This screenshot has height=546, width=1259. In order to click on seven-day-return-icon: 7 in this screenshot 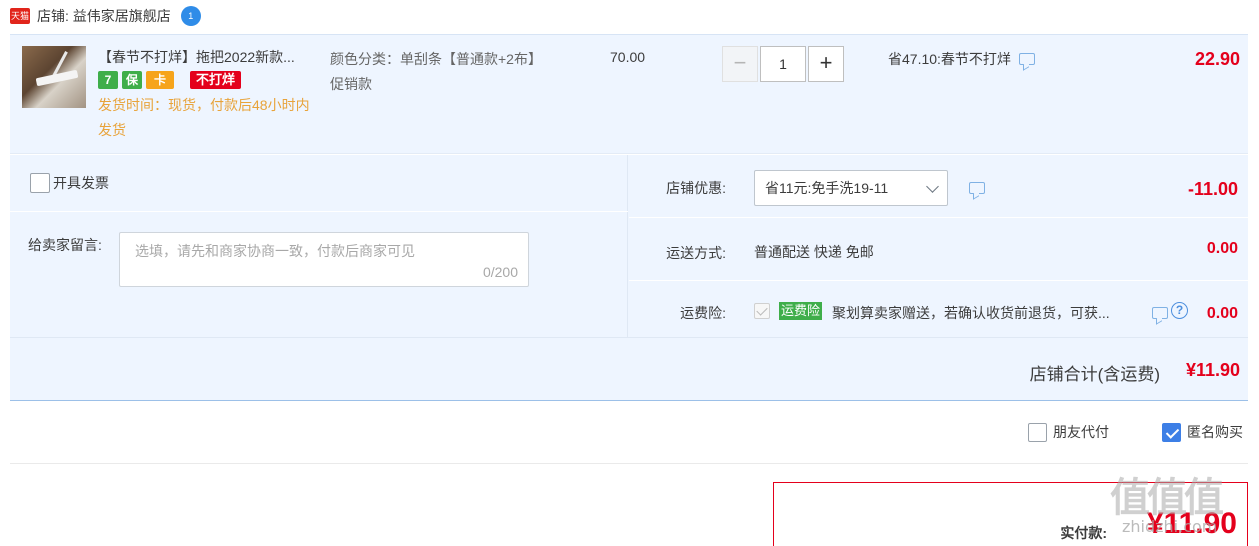, I will do `click(108, 80)`.